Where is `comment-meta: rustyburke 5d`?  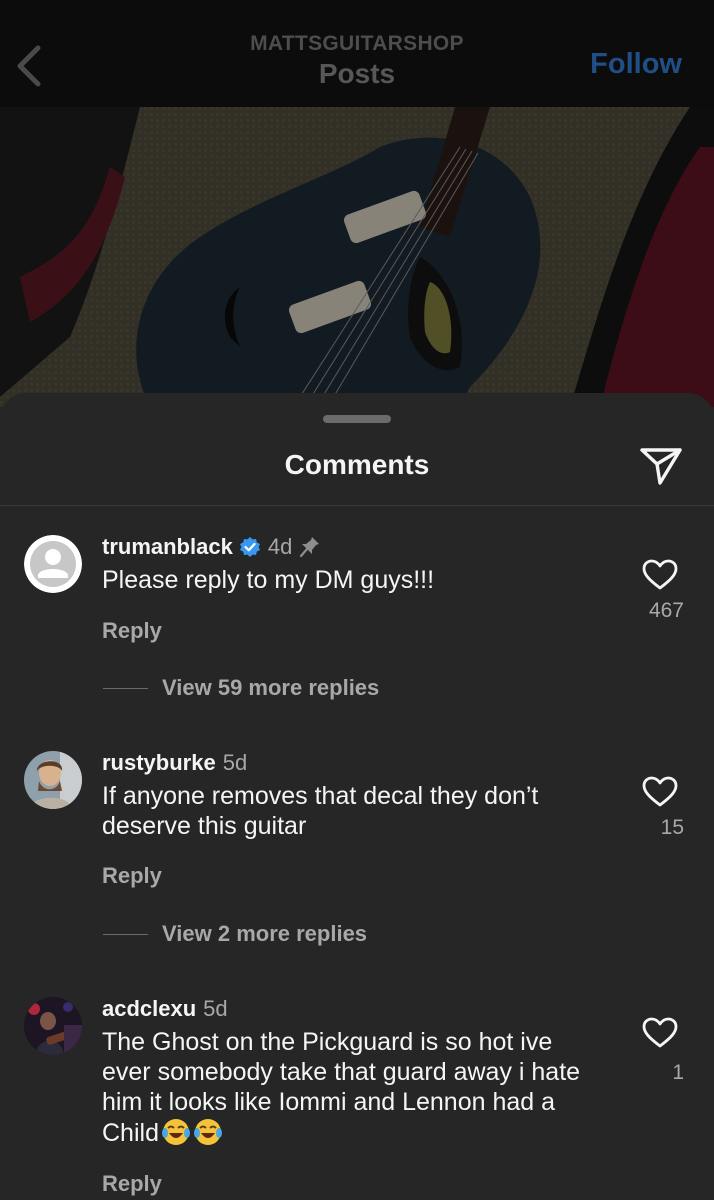
comment-meta: rustyburke 5d is located at coordinates (174, 763).